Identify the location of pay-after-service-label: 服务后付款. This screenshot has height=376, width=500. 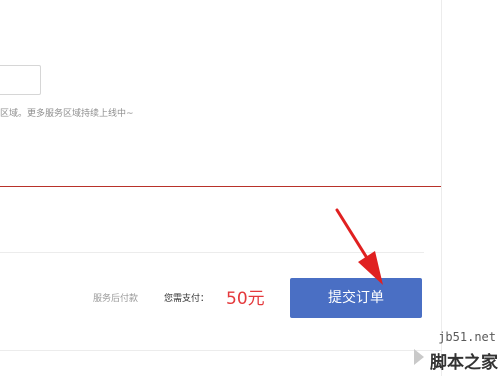
(116, 299).